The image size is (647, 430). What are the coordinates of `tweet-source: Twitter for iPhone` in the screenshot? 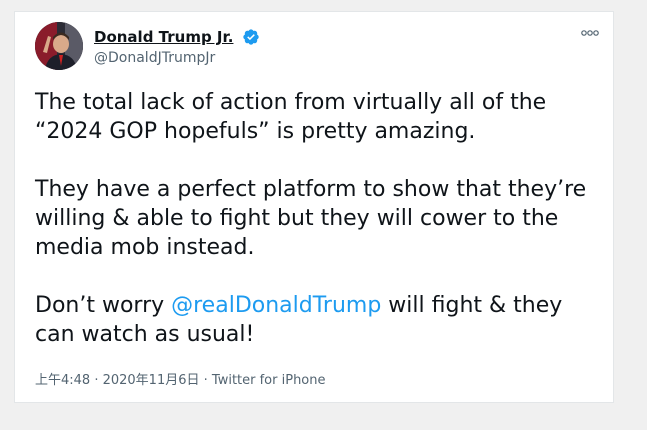 It's located at (269, 380).